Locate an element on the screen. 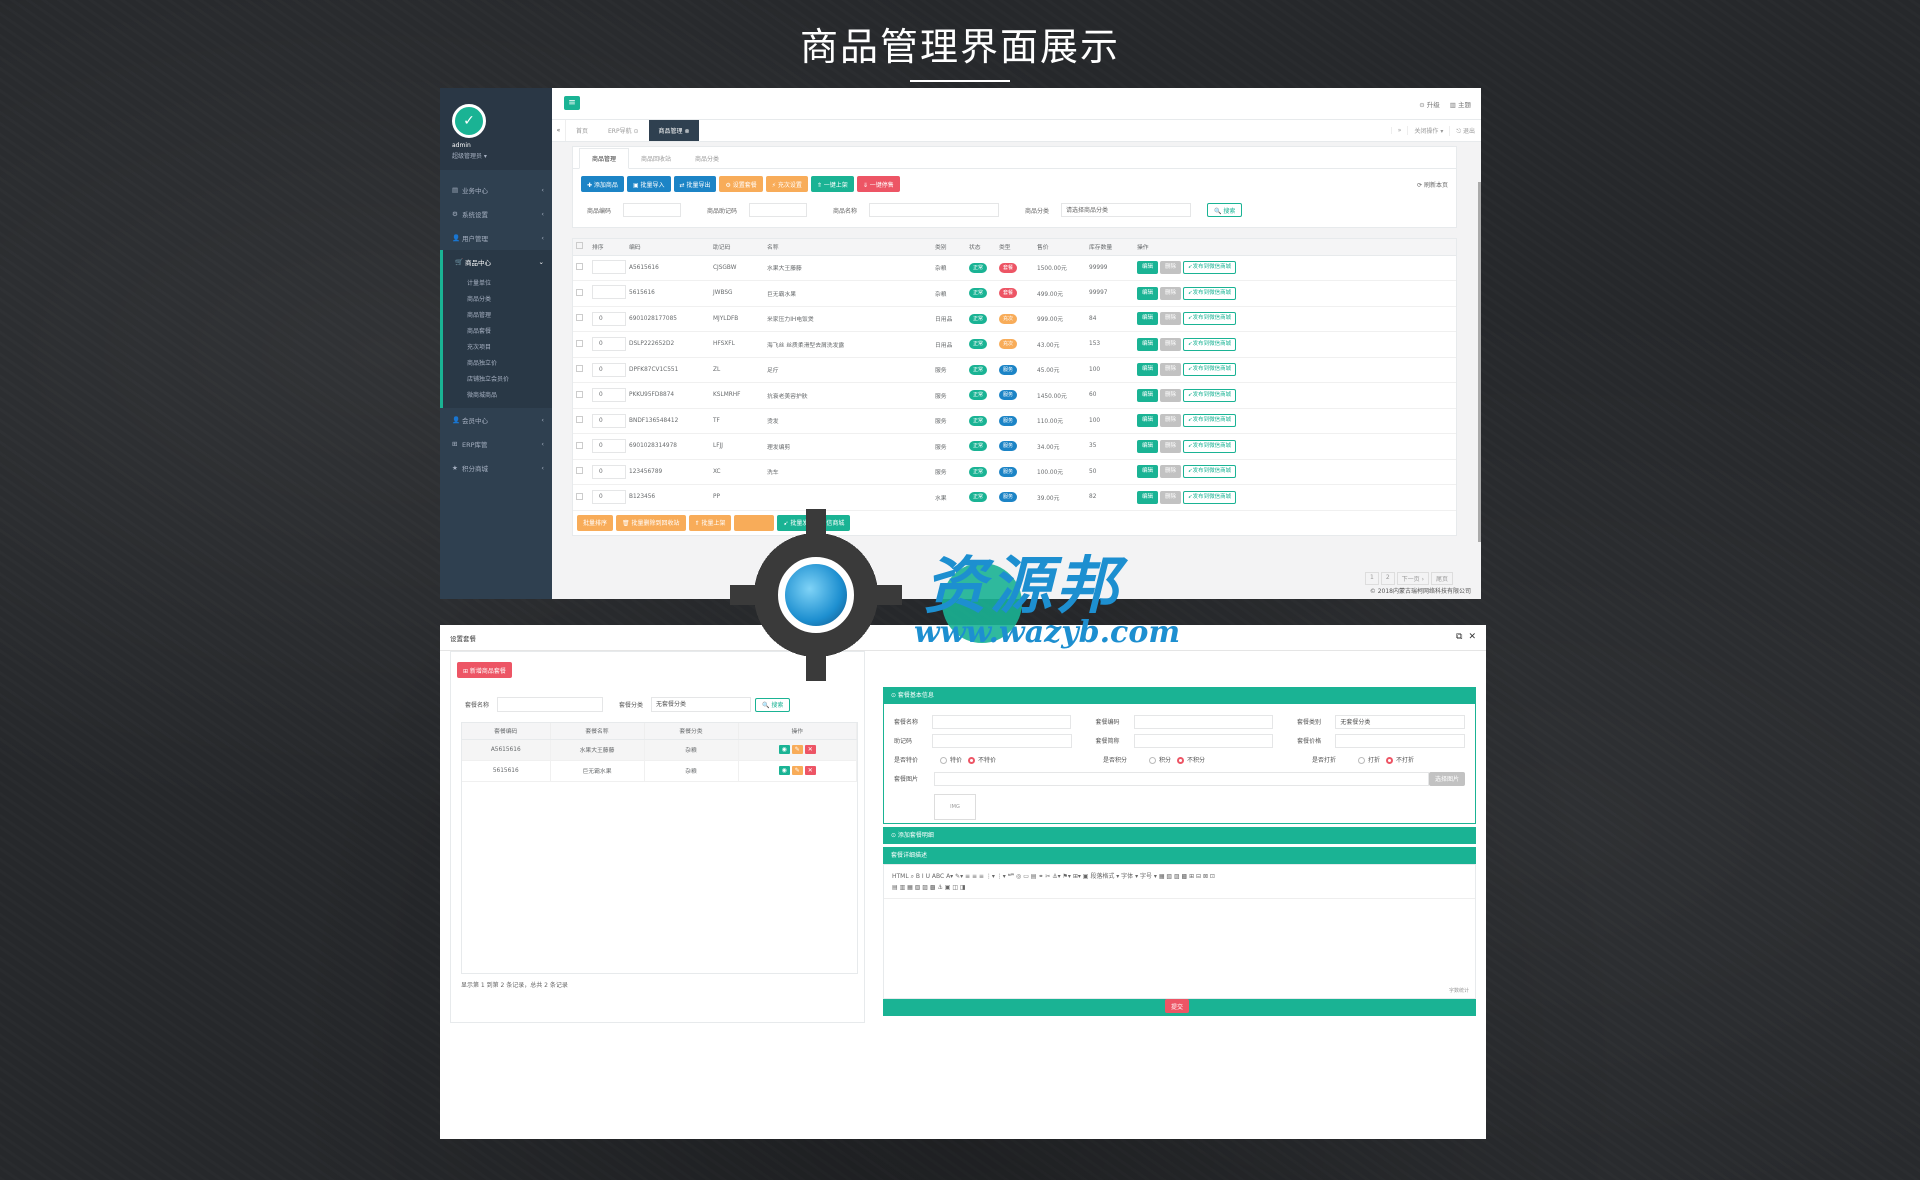 Image resolution: width=1920 pixels, height=1180 pixels. basic-info-header: ⊙ 套餐基本信息 is located at coordinates (1179, 695).